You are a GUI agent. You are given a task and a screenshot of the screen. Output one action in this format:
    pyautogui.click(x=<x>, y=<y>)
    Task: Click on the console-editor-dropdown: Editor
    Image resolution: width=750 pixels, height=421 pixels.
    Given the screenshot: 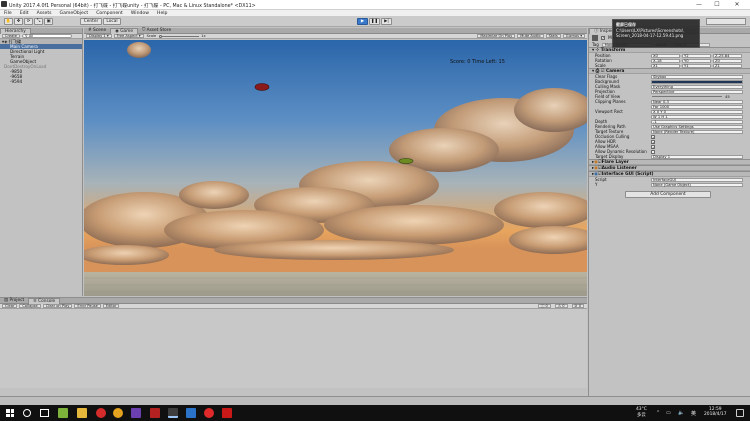 What is the action you would take?
    pyautogui.click(x=111, y=306)
    